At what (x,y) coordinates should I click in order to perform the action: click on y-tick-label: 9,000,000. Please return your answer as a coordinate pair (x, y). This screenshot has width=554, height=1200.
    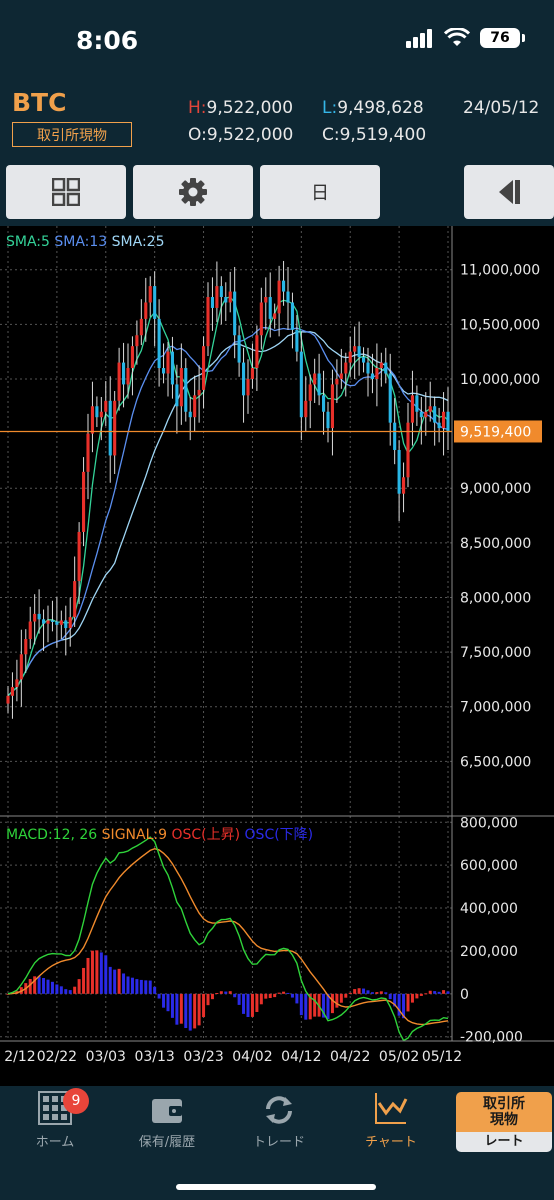
    Looking at the image, I should click on (495, 489).